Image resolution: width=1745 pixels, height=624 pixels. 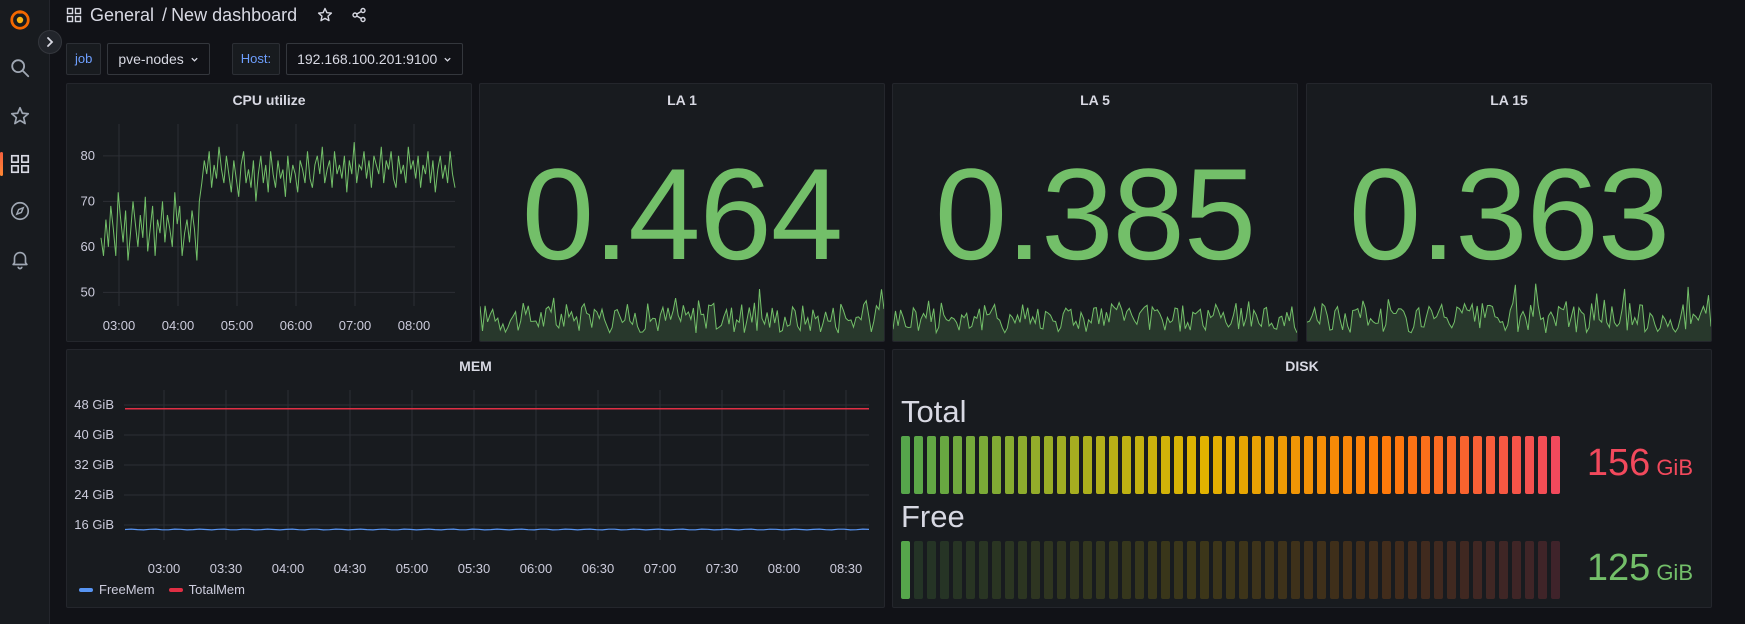 What do you see at coordinates (216, 589) in the screenshot?
I see `legend-label: TotalMem` at bounding box center [216, 589].